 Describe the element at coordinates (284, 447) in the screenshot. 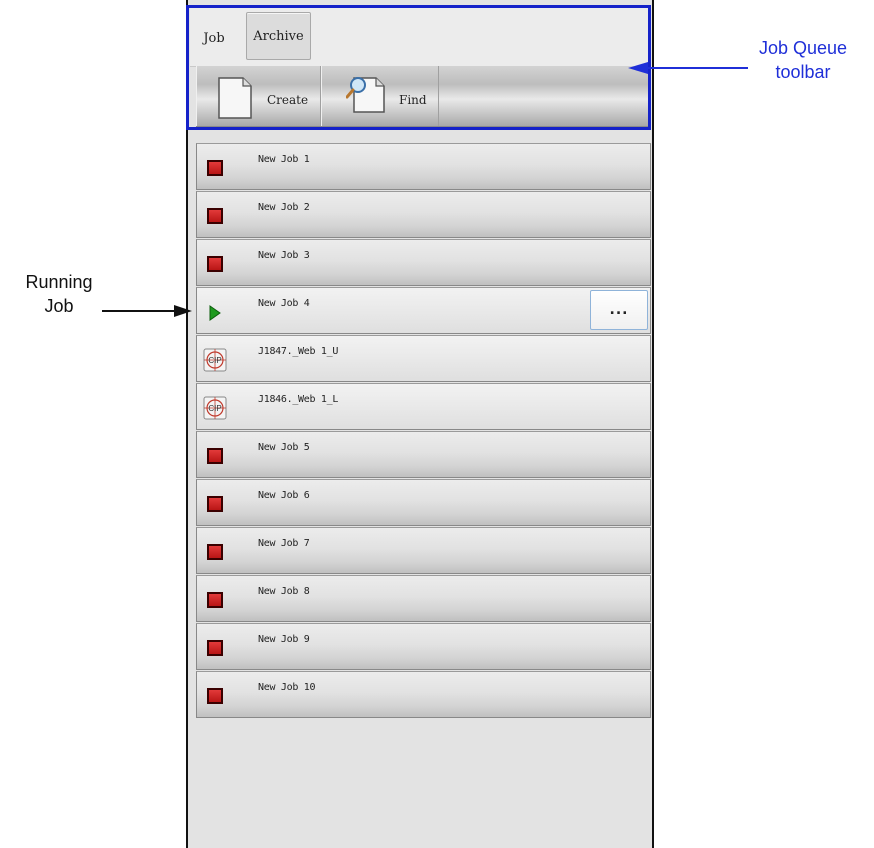

I see `job-name: New Job 5` at that location.